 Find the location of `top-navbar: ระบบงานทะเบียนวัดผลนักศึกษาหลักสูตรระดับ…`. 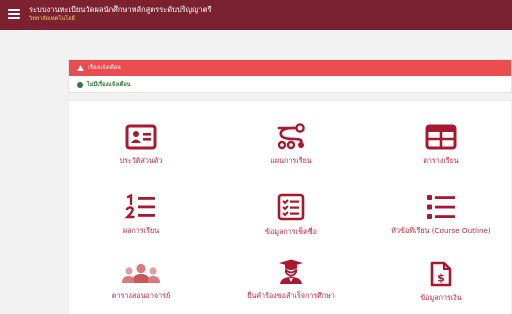

top-navbar: ระบบงานทะเบียนวัดผลนักศึกษาหลักสูตรระดับ… is located at coordinates (256, 15).